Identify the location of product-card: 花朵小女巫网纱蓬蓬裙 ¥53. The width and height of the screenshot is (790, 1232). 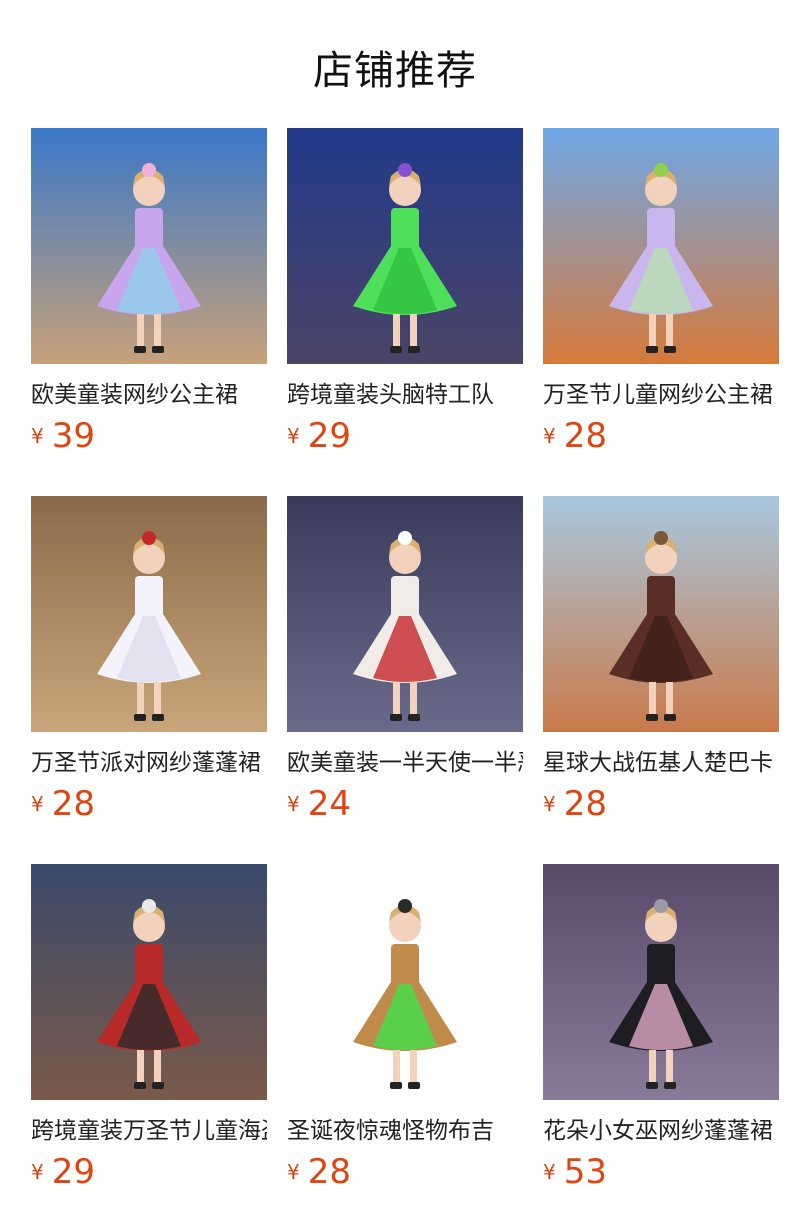
(661, 1034).